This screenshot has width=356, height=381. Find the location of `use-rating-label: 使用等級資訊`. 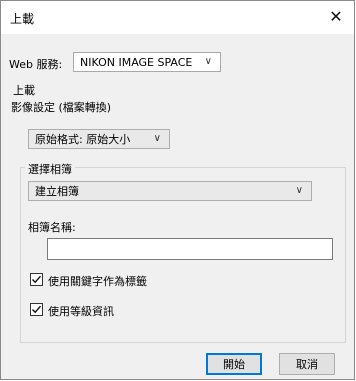

use-rating-label: 使用等級資訊 is located at coordinates (81, 311).